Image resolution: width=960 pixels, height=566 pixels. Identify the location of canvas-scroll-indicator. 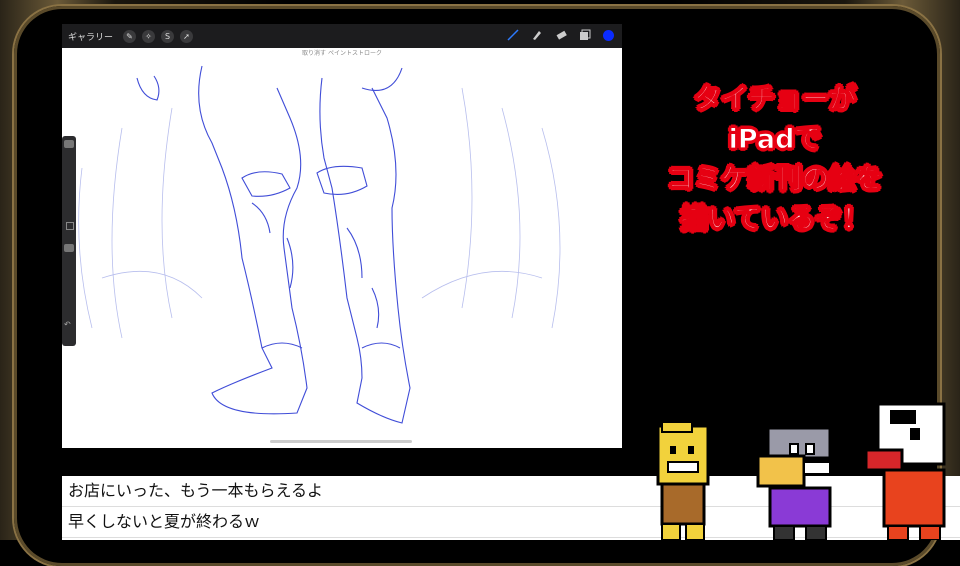
(341, 441).